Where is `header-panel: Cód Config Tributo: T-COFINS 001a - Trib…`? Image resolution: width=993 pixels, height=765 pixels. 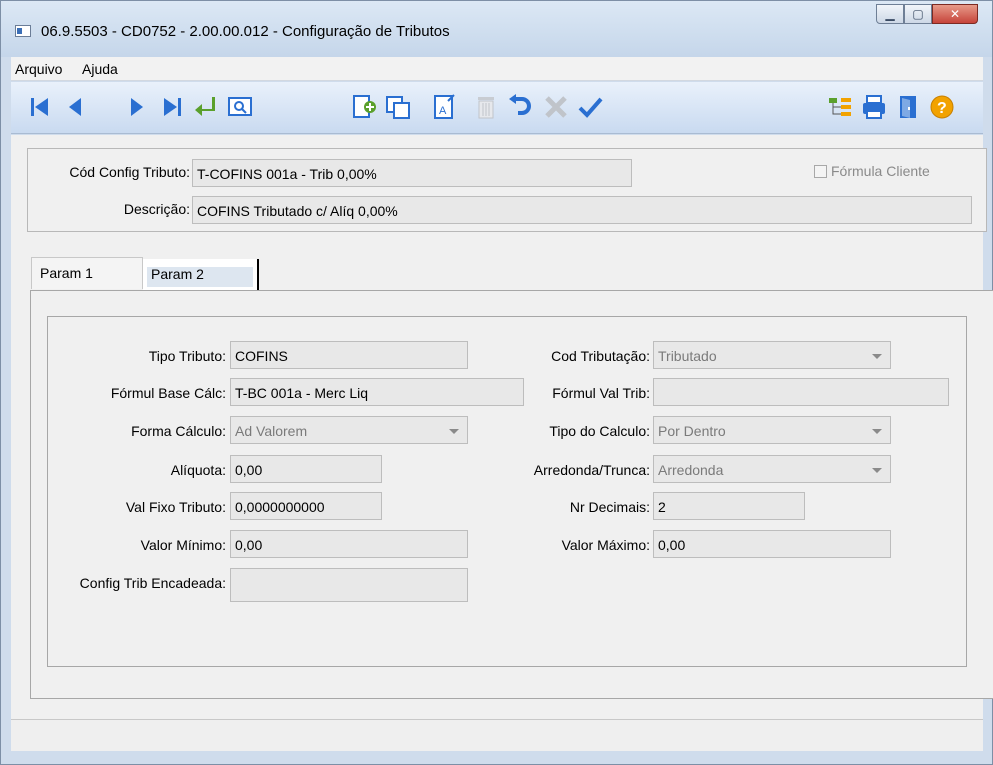 header-panel: Cód Config Tributo: T-COFINS 001a - Trib… is located at coordinates (507, 190).